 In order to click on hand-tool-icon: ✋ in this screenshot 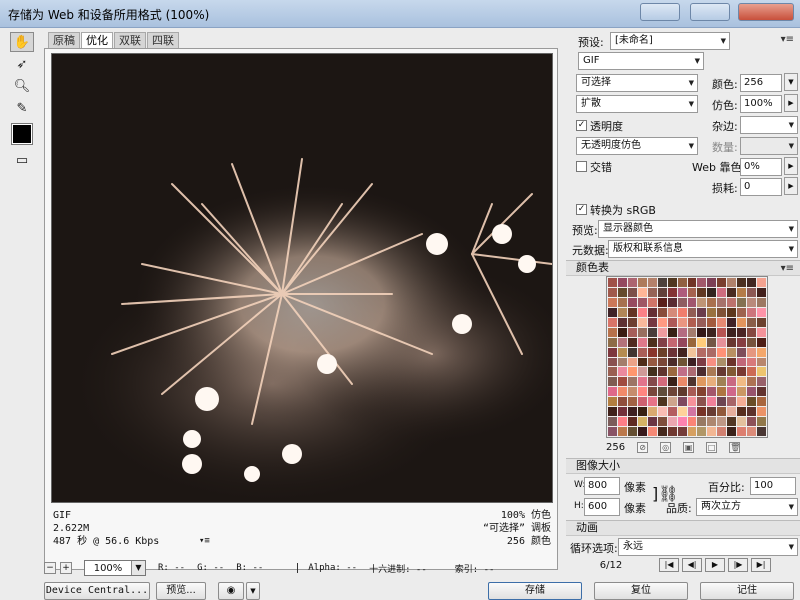, I will do `click(22, 42)`.